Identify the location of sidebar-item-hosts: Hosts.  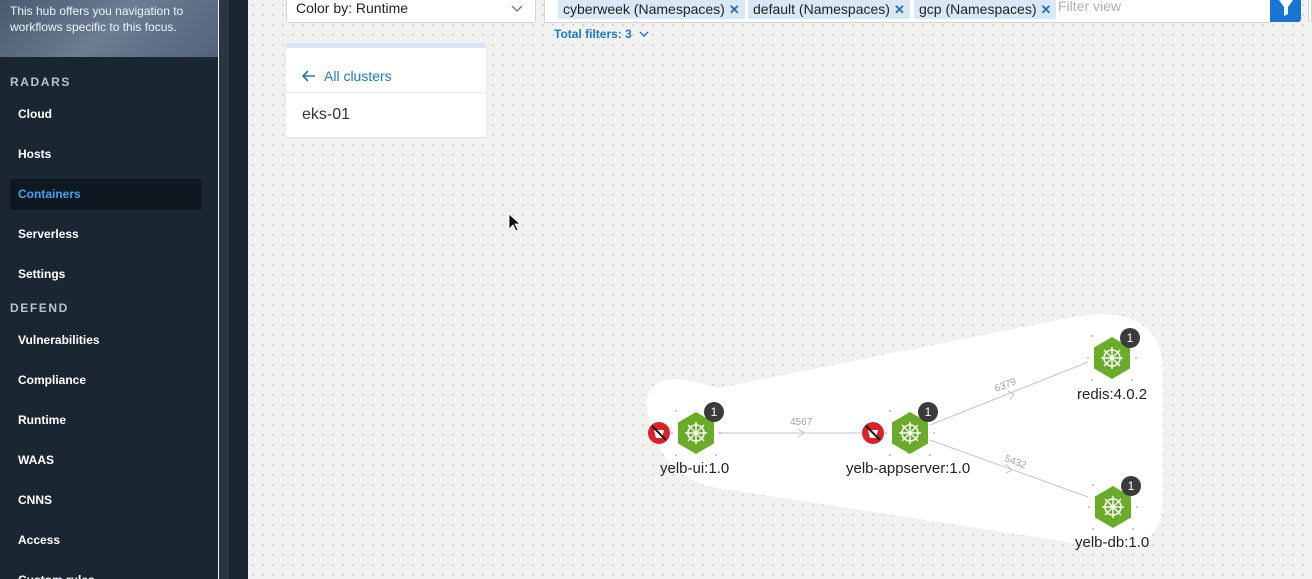
(105, 154).